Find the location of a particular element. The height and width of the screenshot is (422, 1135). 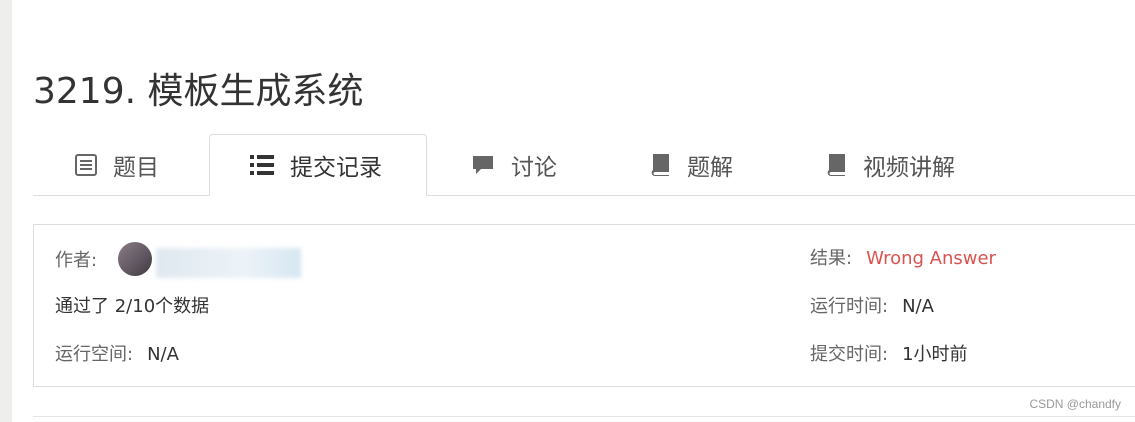

author-label: 作者: is located at coordinates (76, 260).